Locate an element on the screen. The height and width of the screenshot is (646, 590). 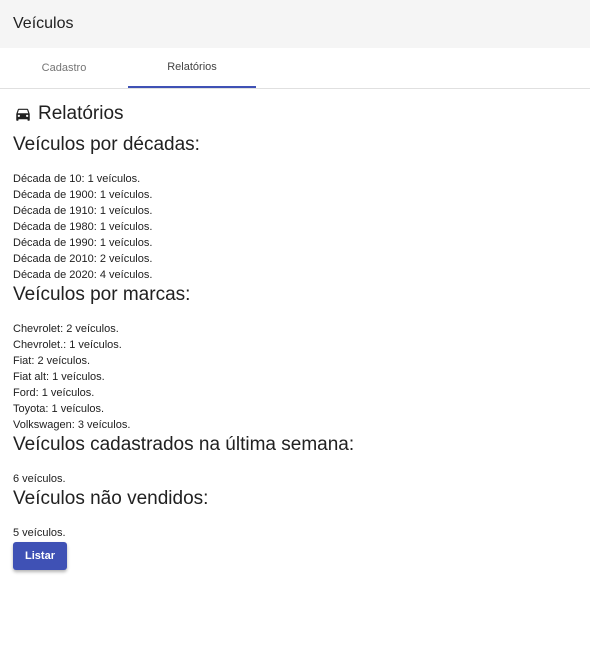
section-unsold: Veículos não vendidos: 5 veículos. is located at coordinates (295, 514).